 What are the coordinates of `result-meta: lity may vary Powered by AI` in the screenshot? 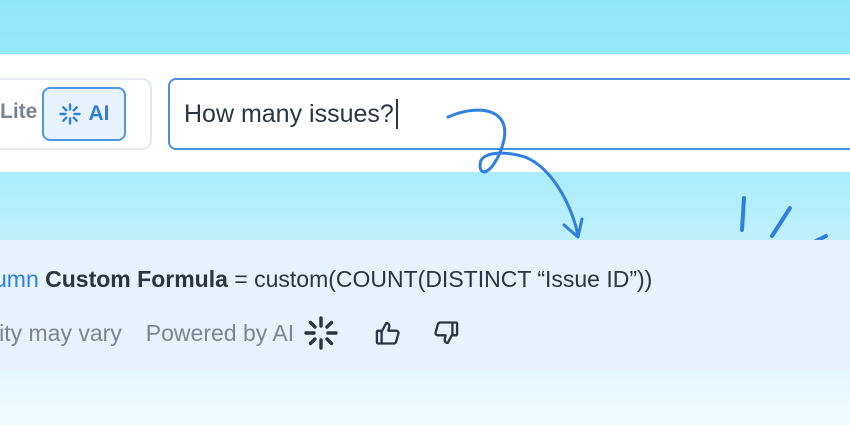 It's located at (230, 333).